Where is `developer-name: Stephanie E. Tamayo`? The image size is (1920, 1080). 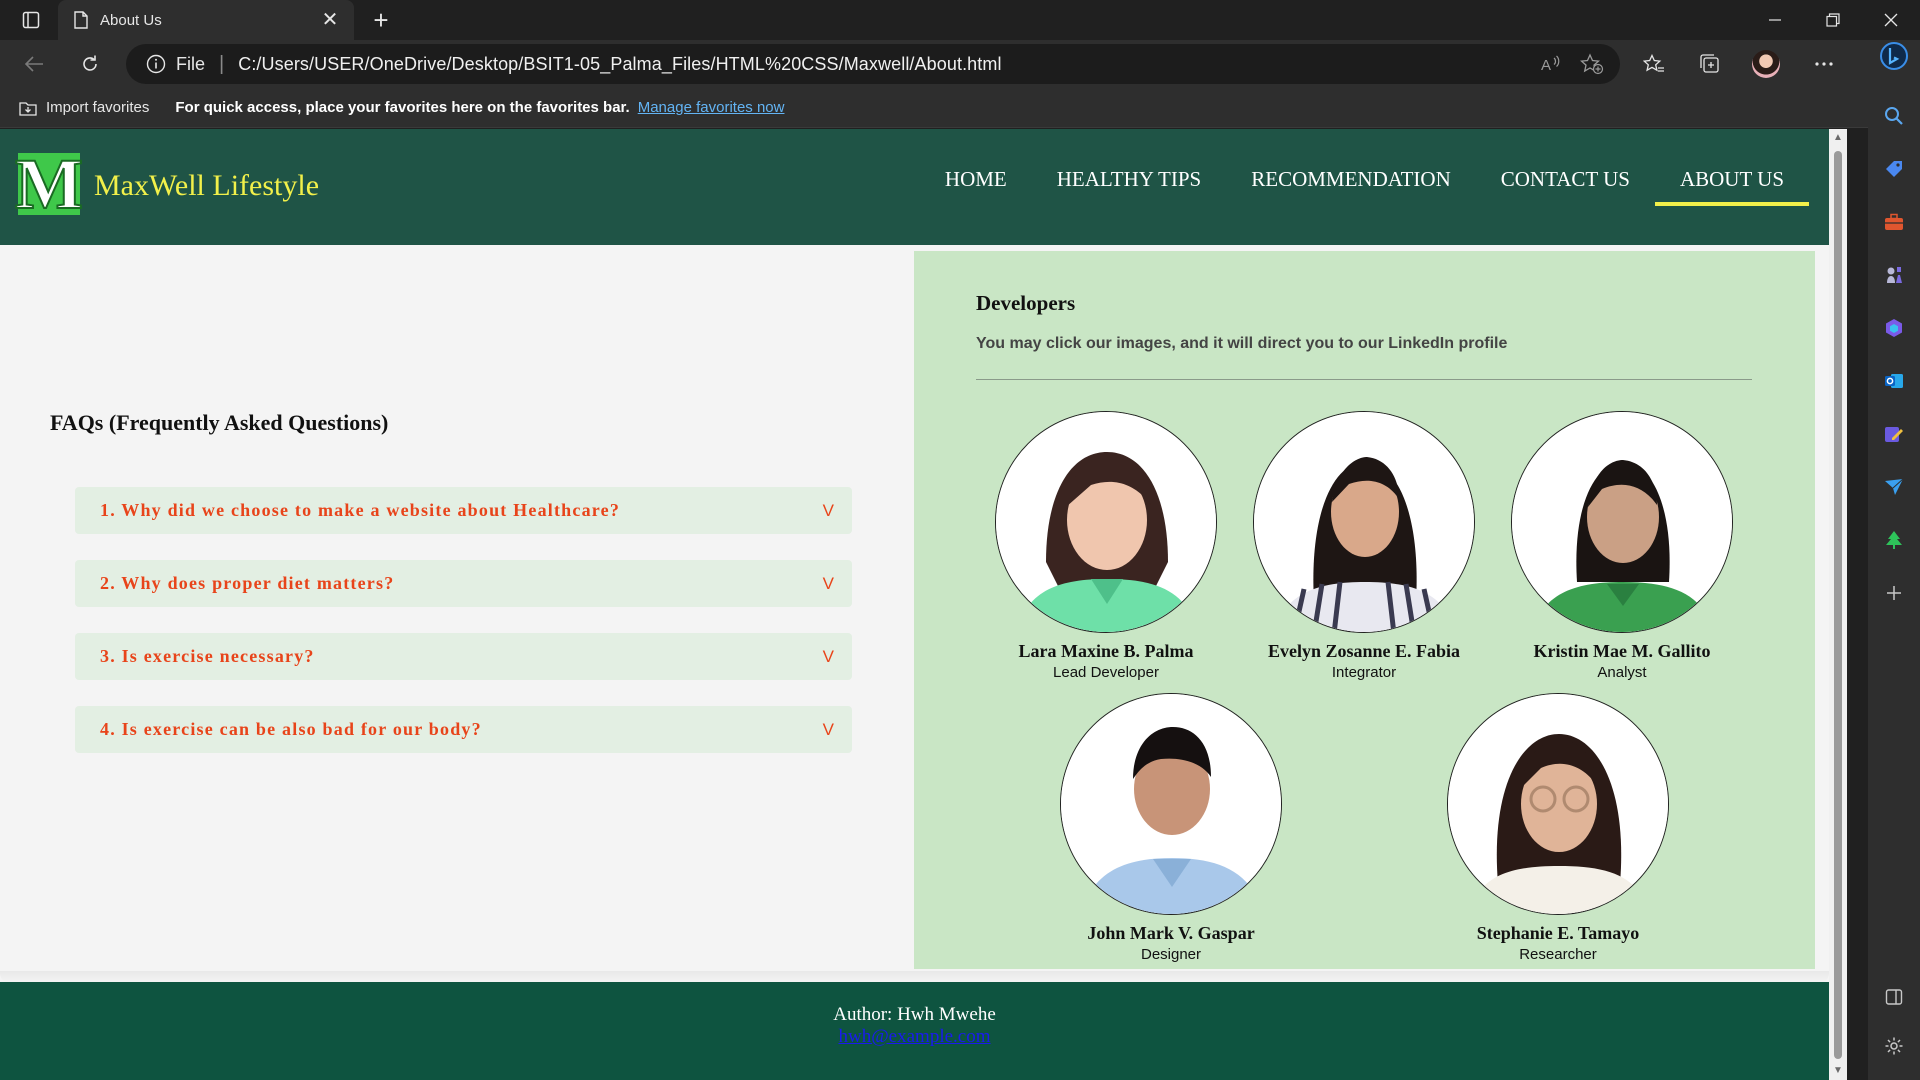 developer-name: Stephanie E. Tamayo is located at coordinates (1558, 933).